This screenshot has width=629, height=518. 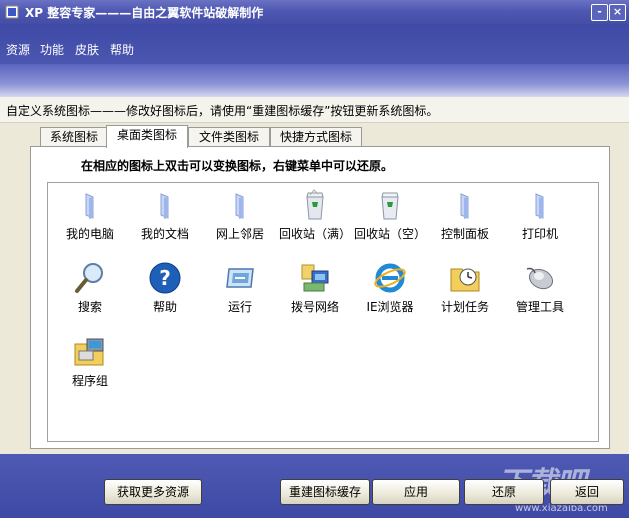 I want to click on icon-item-network-places: 网上邻居, so click(x=240, y=215).